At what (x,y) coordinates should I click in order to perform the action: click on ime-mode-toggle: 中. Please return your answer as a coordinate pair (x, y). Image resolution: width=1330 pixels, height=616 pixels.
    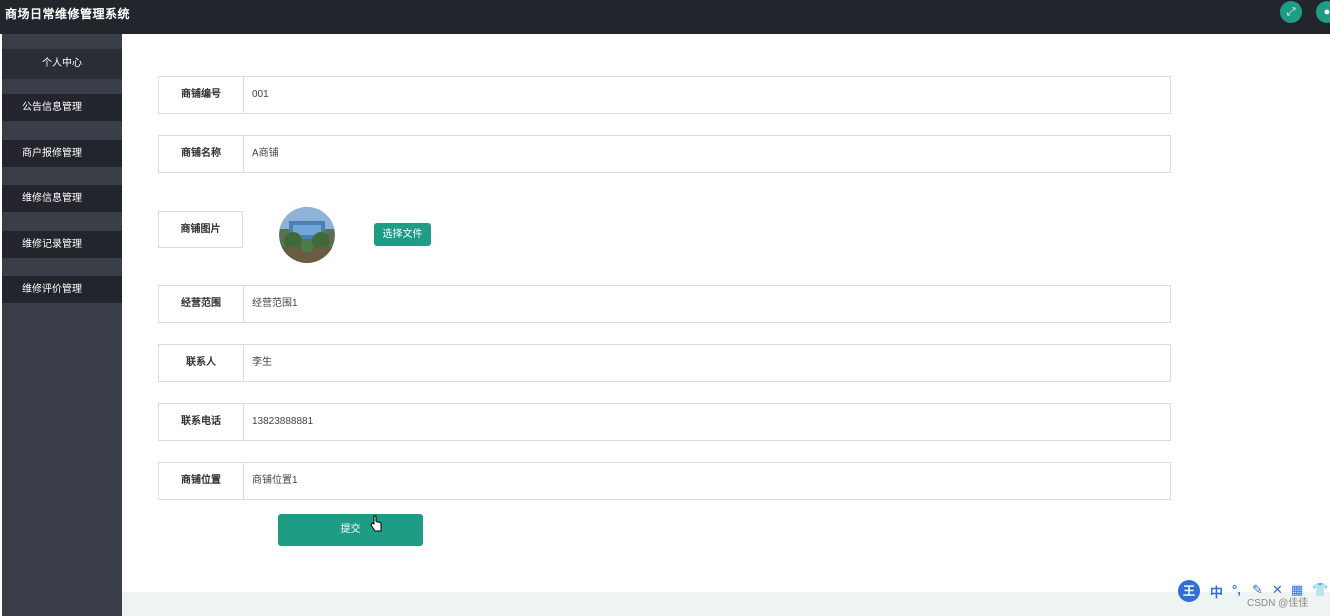
    Looking at the image, I should click on (1216, 591).